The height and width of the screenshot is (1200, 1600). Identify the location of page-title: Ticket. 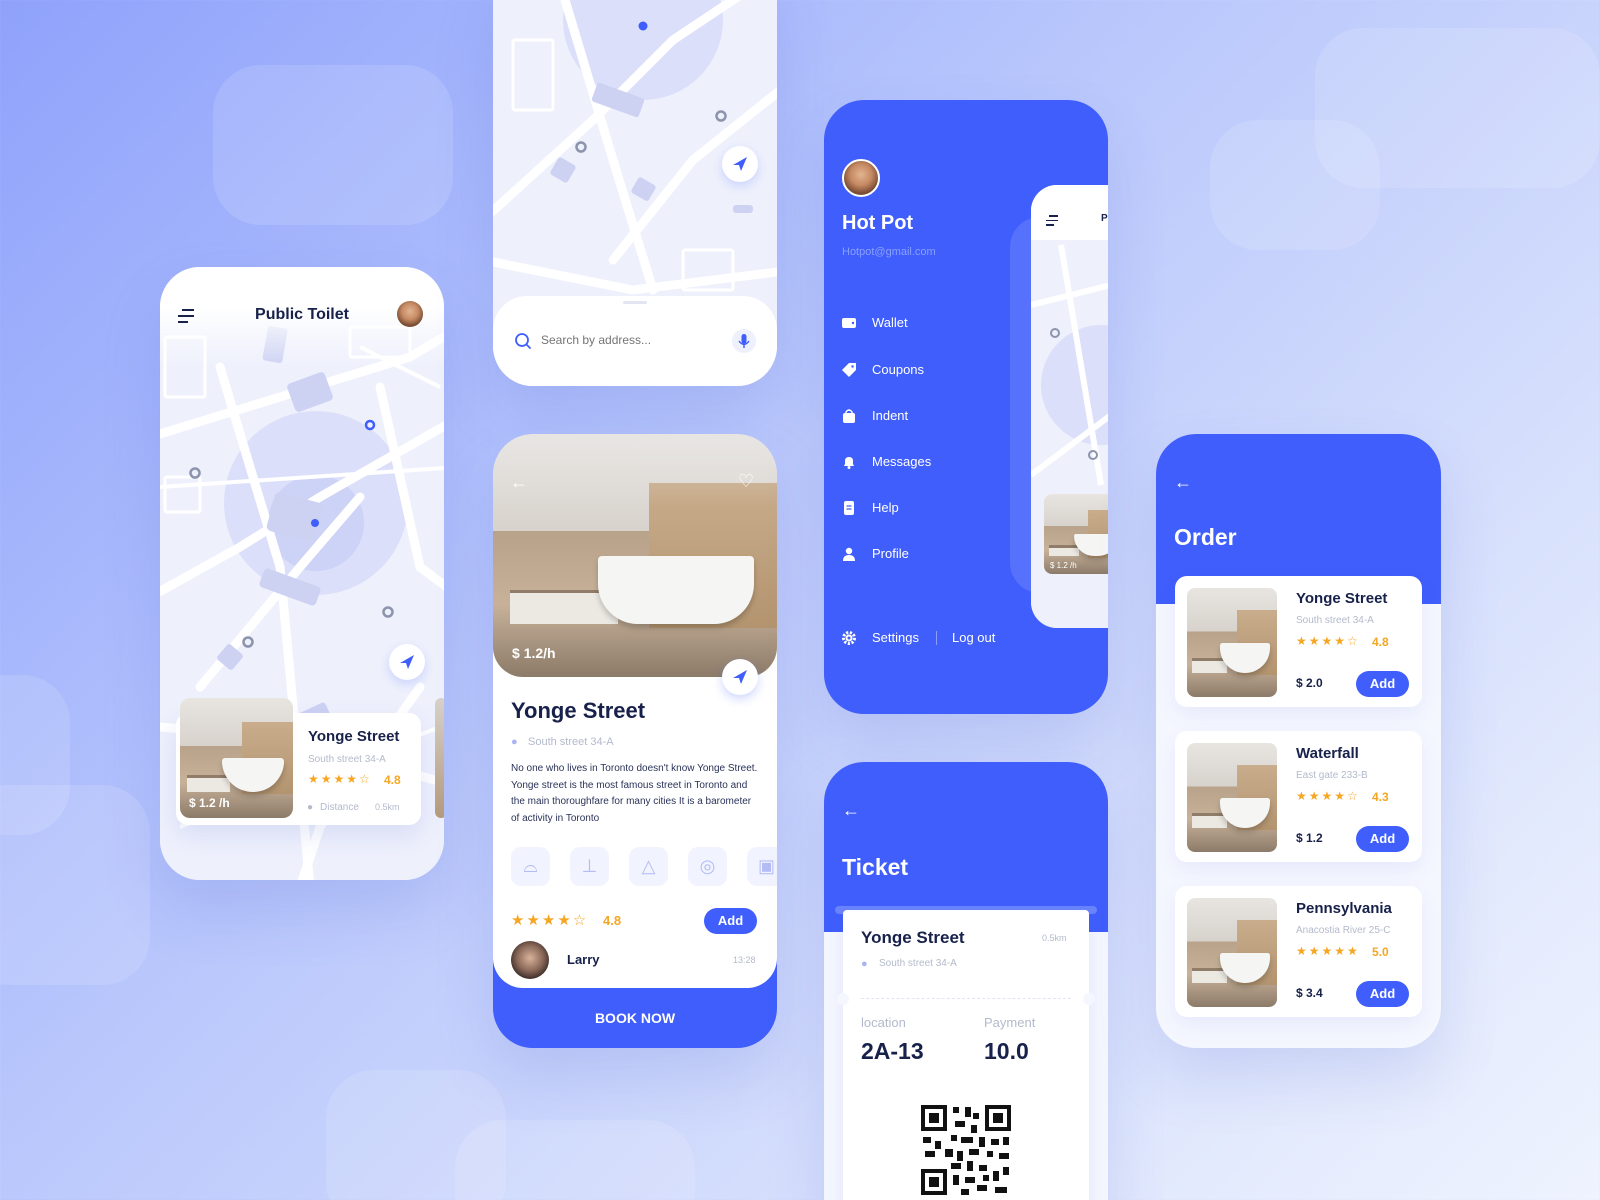
(875, 867).